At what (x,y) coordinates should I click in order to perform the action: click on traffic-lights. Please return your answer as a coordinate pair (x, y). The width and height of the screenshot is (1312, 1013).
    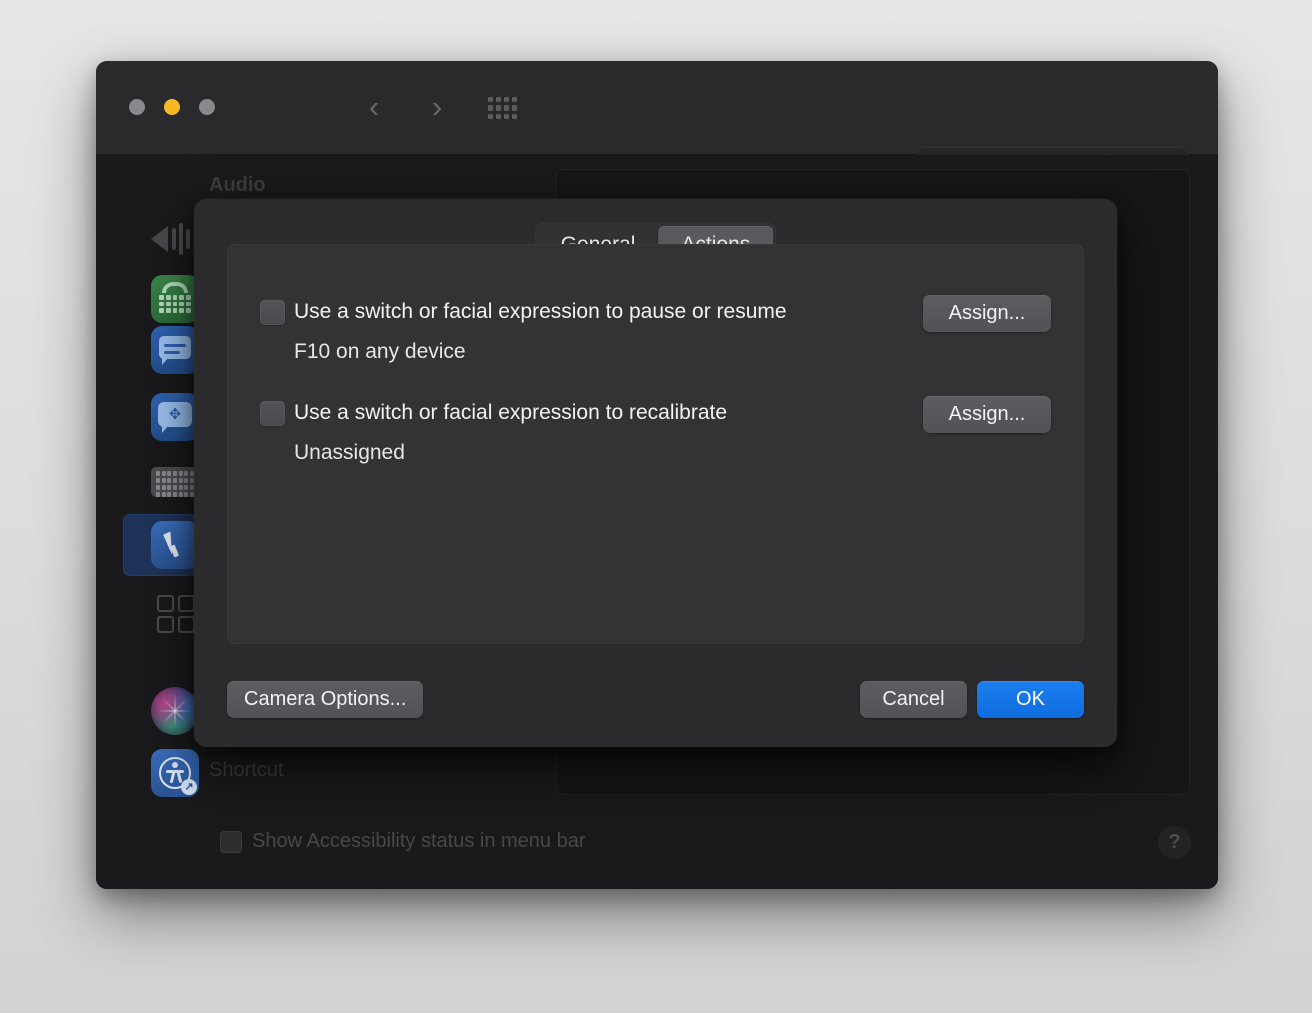
    Looking at the image, I should click on (172, 107).